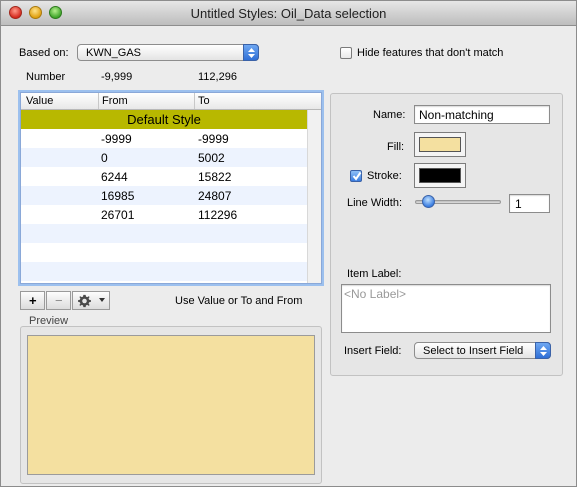  I want to click on line-width-label: Line Width:, so click(375, 203).